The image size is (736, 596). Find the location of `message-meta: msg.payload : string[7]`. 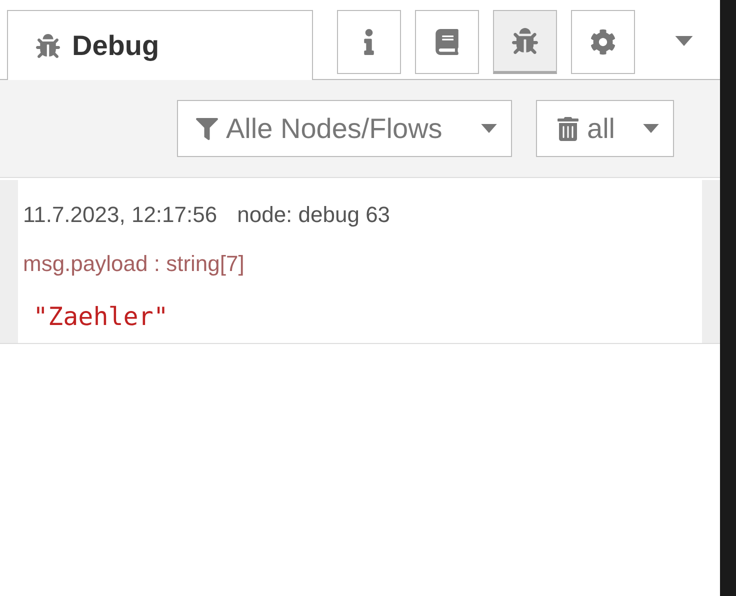

message-meta: msg.payload : string[7] is located at coordinates (133, 264).